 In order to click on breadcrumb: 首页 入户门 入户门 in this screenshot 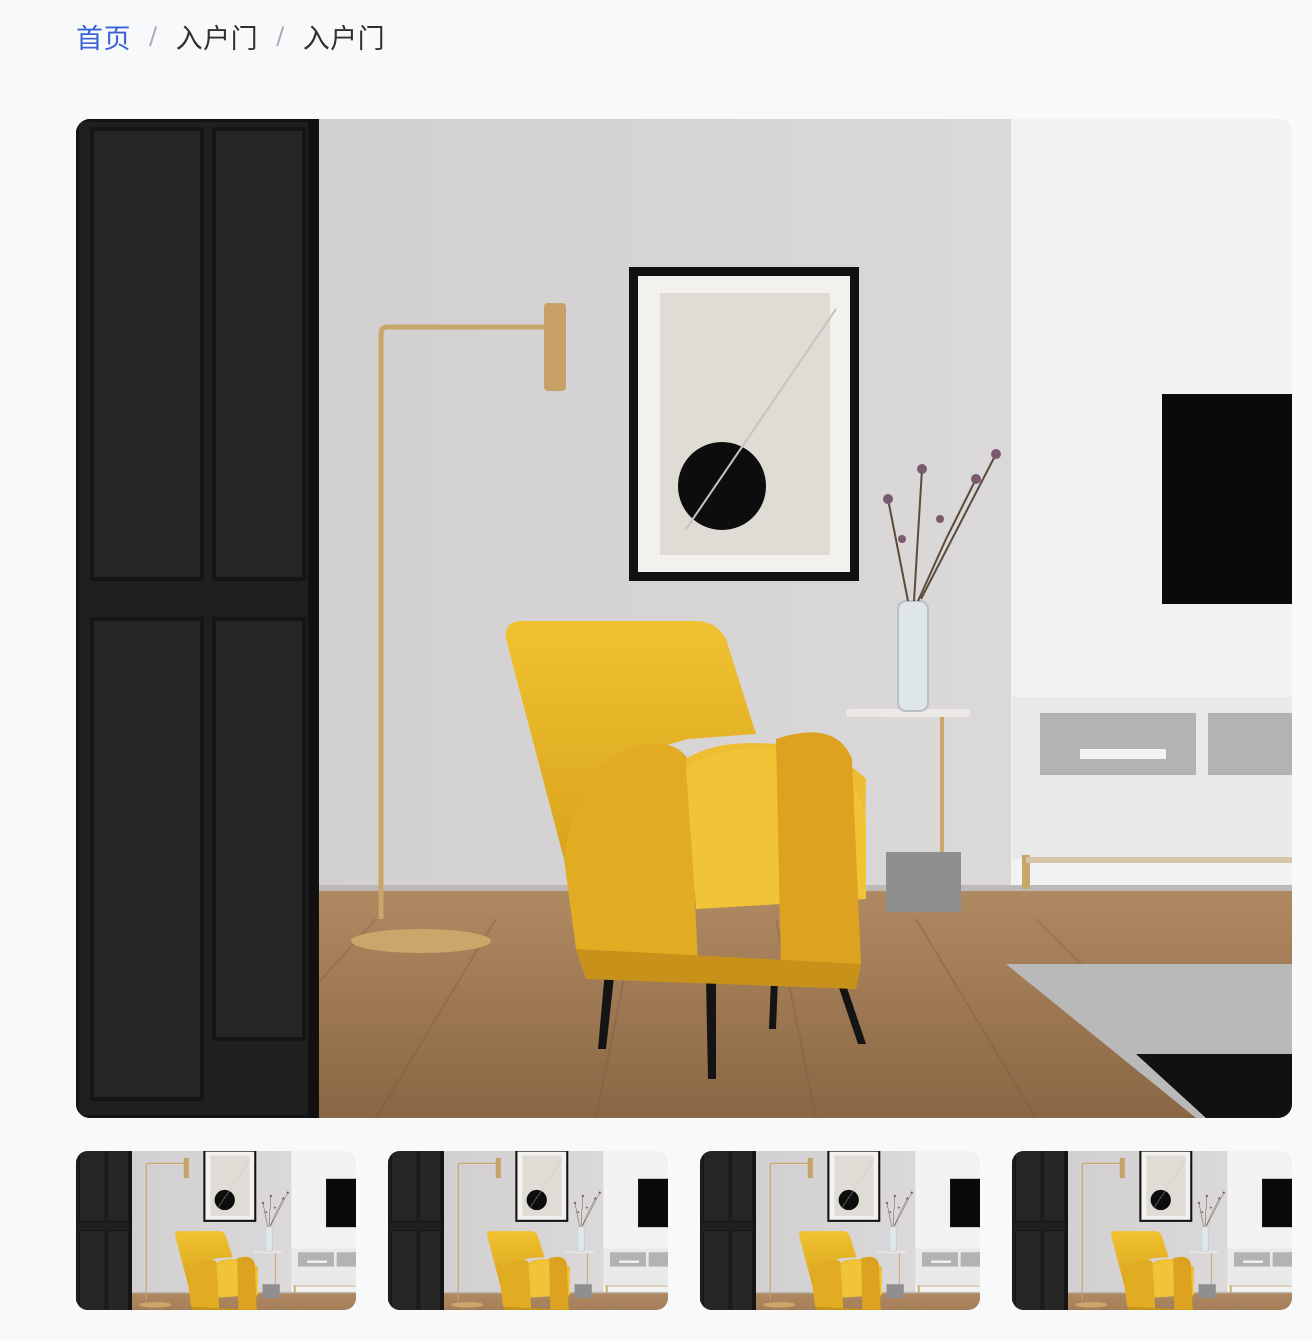, I will do `click(230, 36)`.